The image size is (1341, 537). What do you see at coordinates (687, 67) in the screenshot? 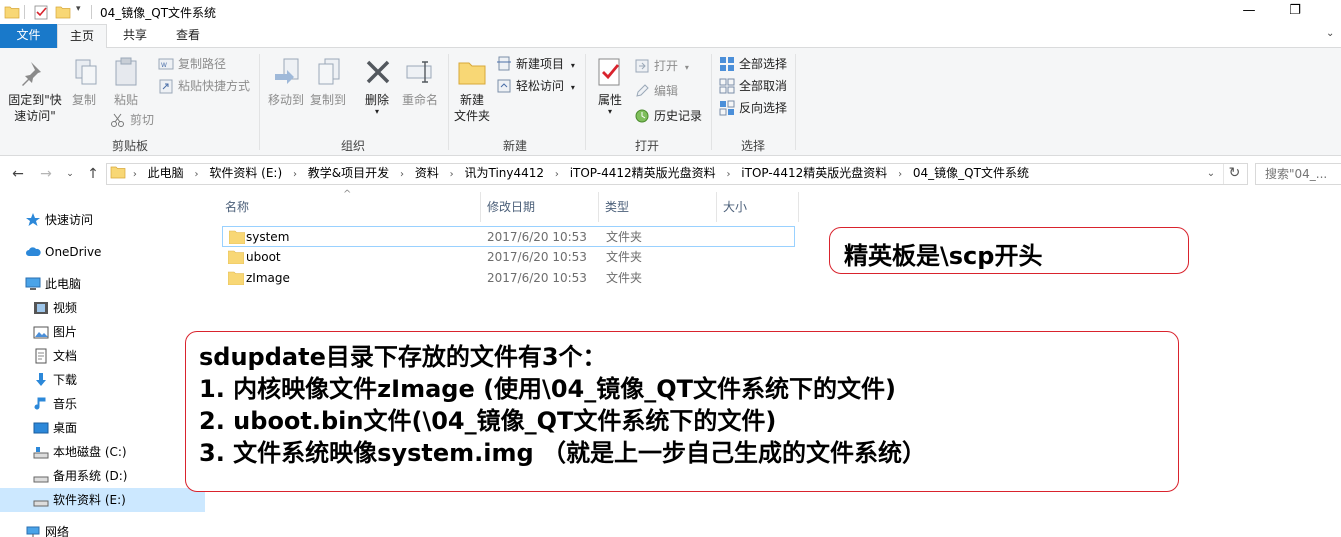
I see `open-dropdown-icon: ▾` at bounding box center [687, 67].